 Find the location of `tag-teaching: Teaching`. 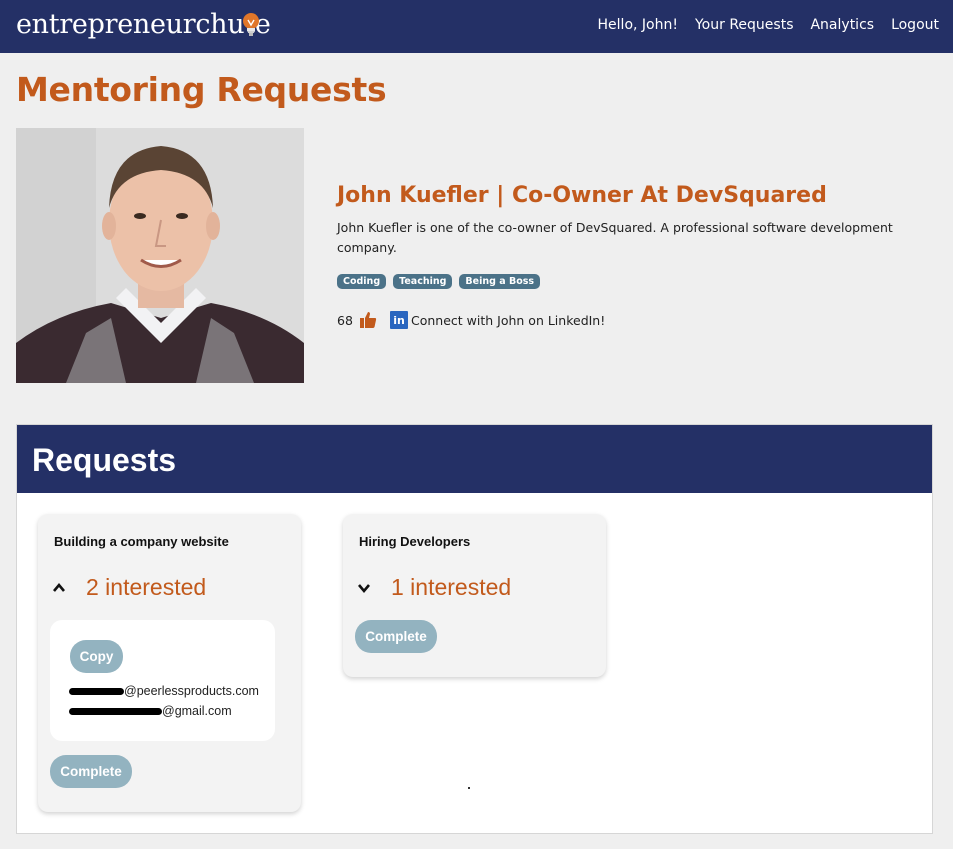

tag-teaching: Teaching is located at coordinates (423, 281).